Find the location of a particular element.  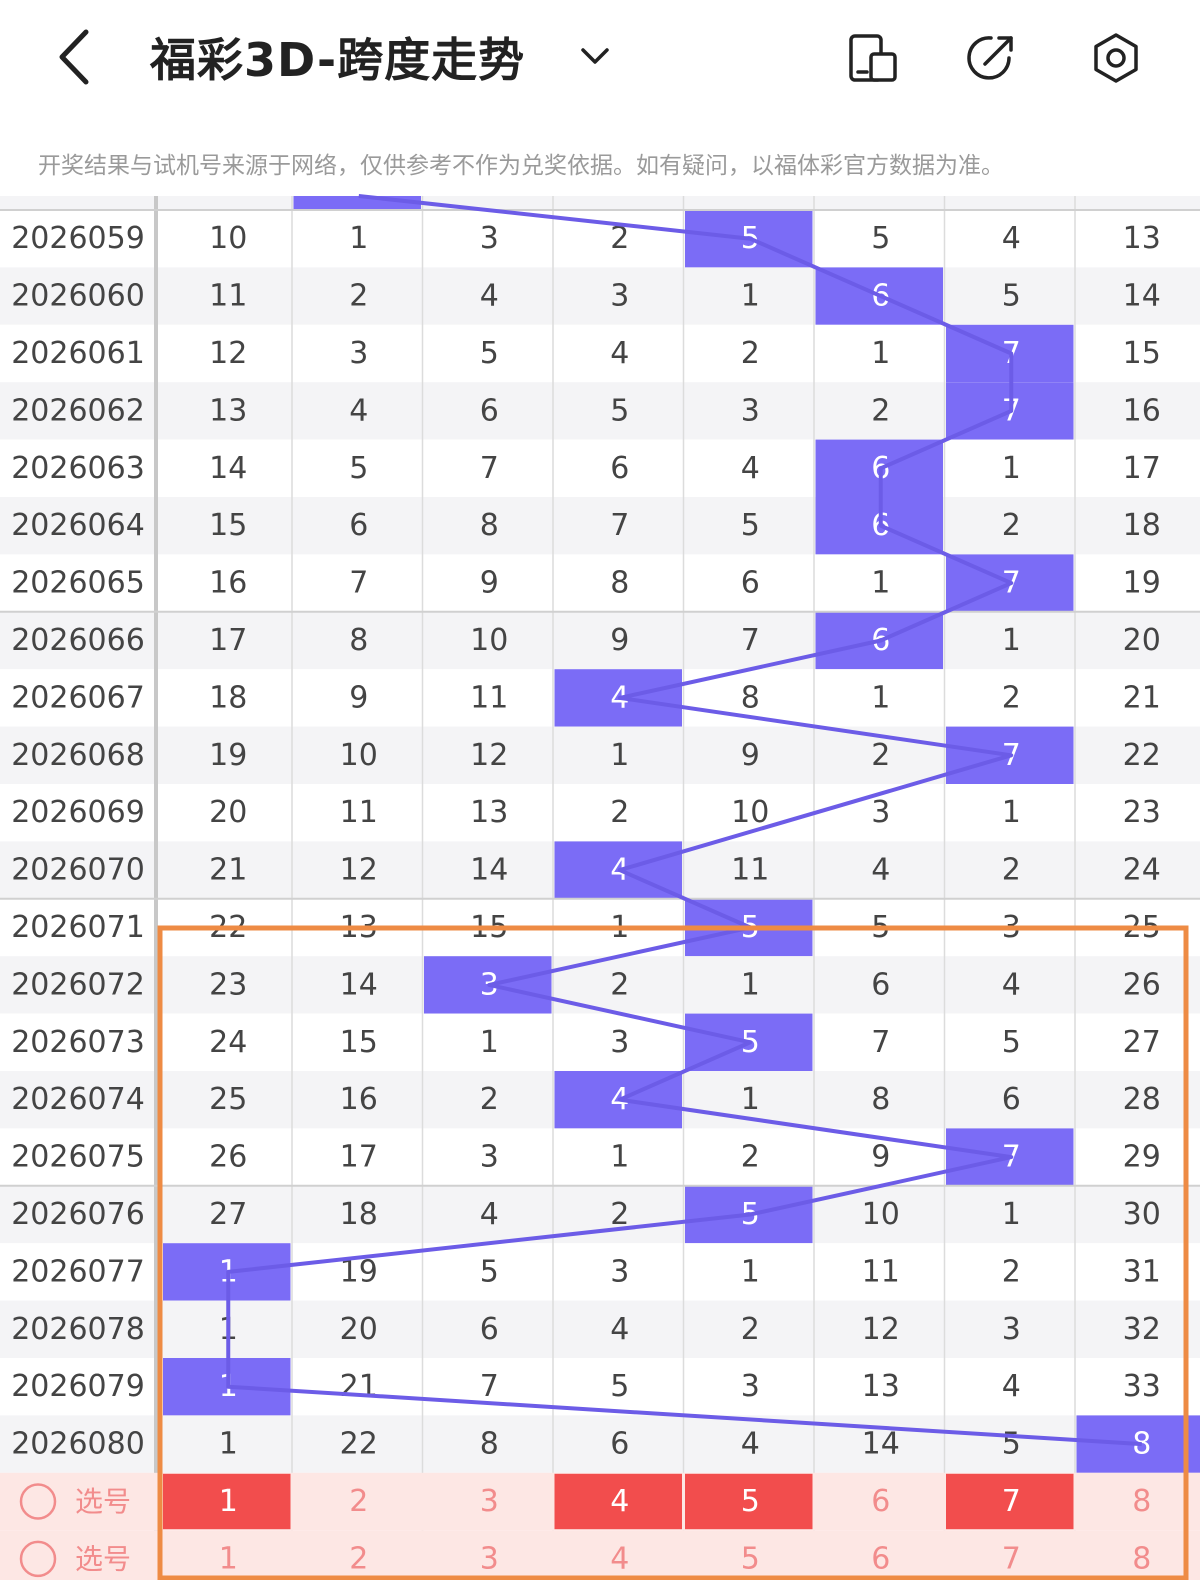

select-label: 选号 is located at coordinates (103, 1501).